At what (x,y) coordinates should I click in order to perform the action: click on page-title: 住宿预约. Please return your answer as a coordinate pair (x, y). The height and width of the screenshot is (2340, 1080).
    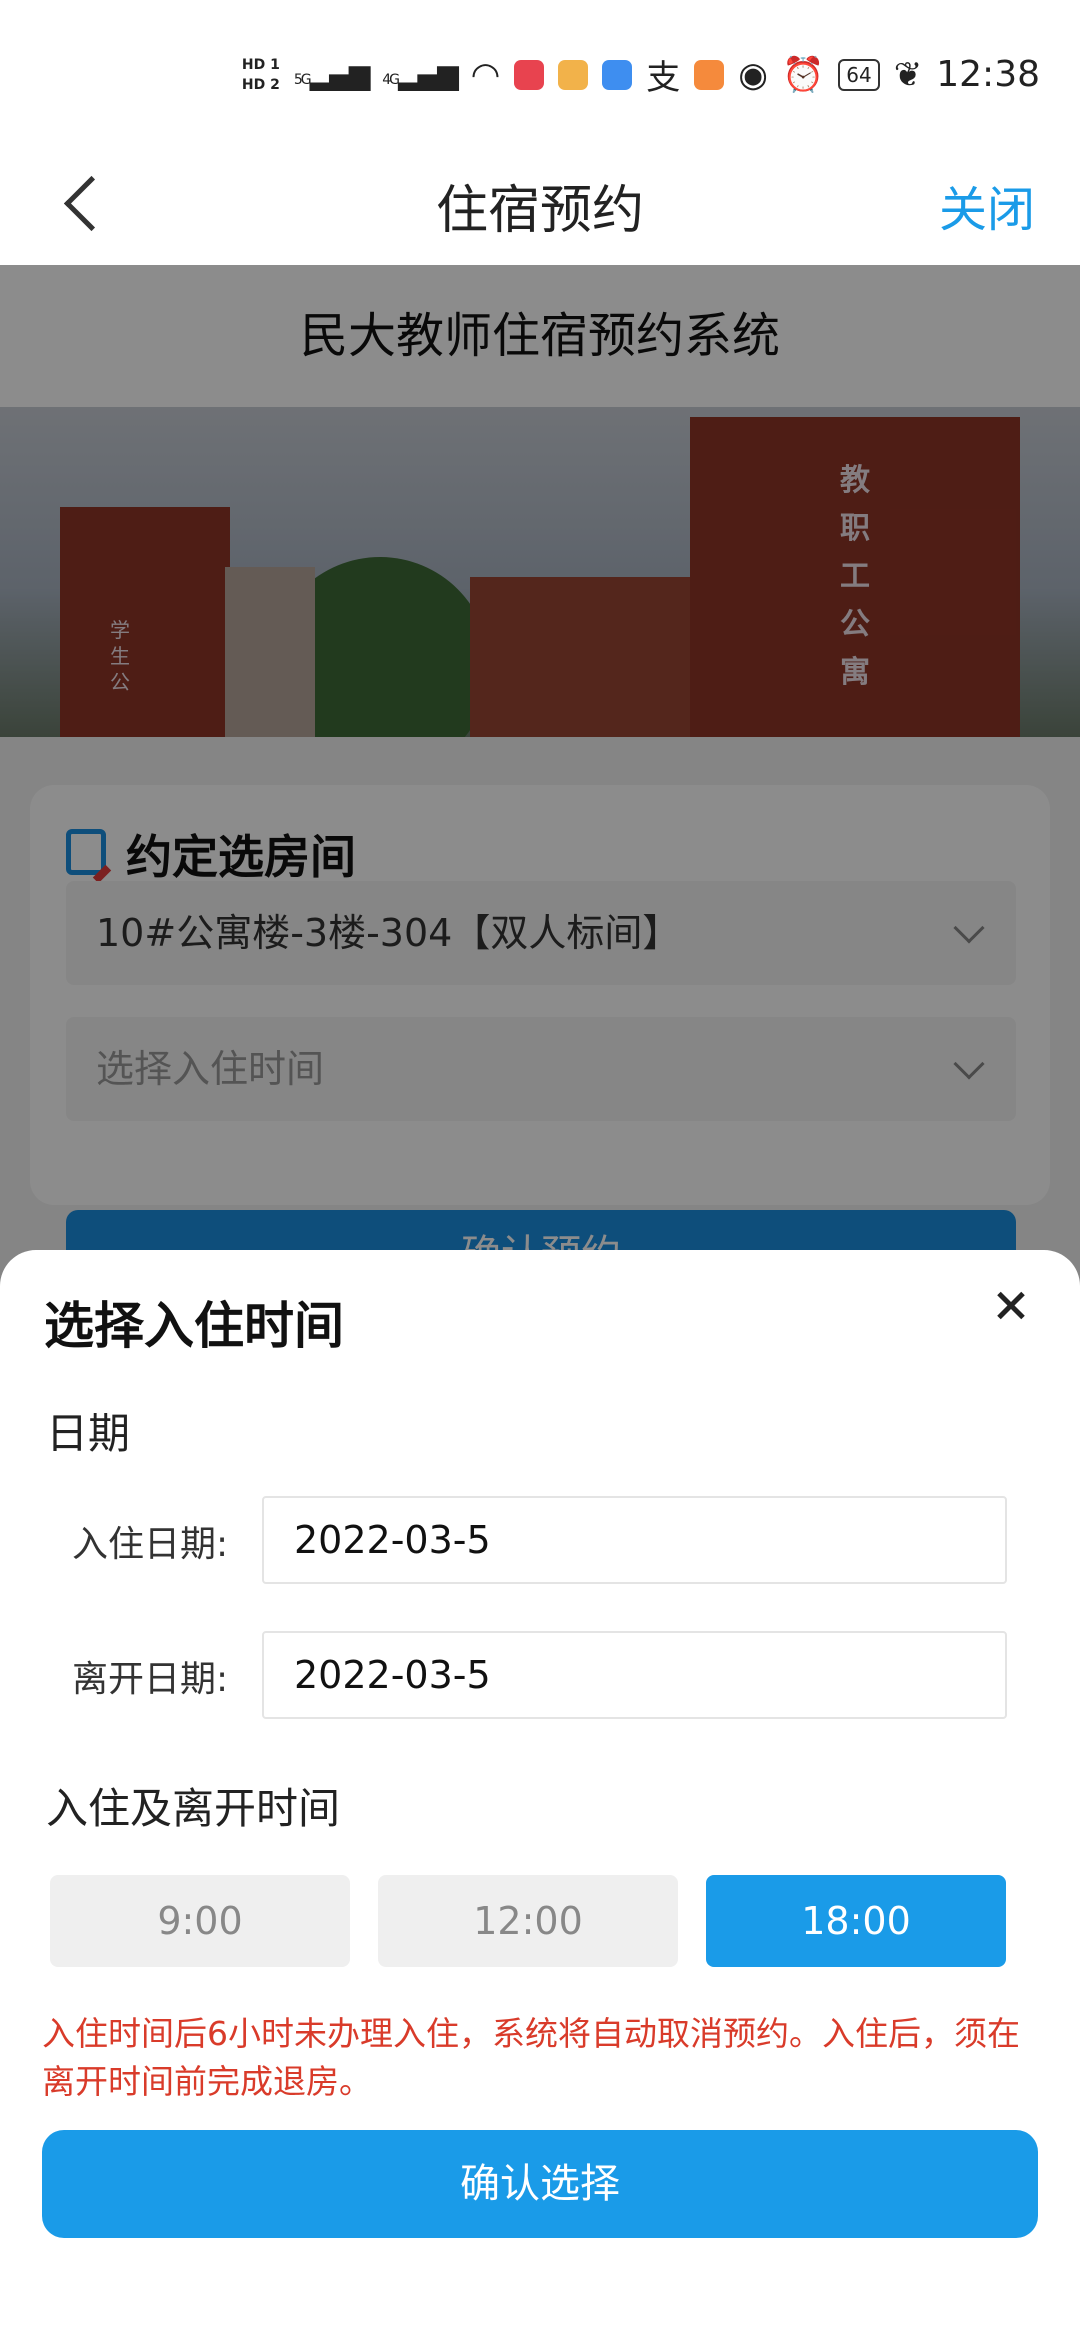
    Looking at the image, I should click on (539, 211).